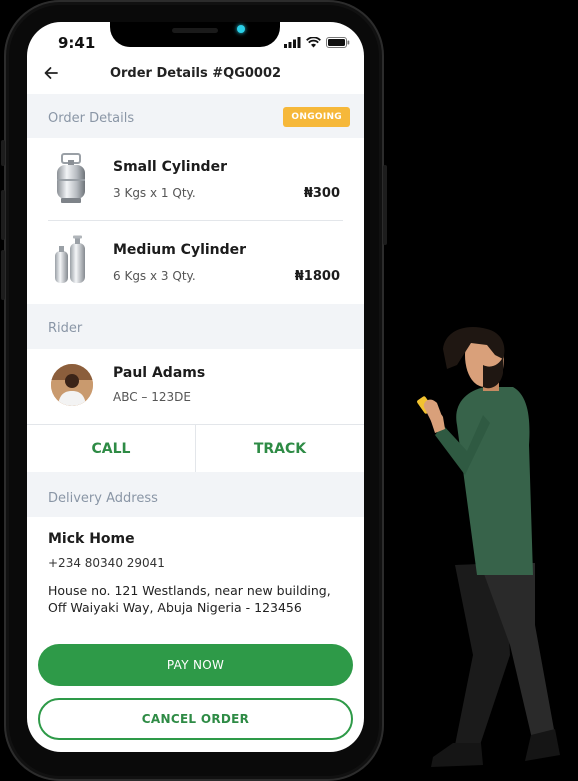  What do you see at coordinates (154, 193) in the screenshot?
I see `item-quantity: 3 Kgs x 1 Qty.` at bounding box center [154, 193].